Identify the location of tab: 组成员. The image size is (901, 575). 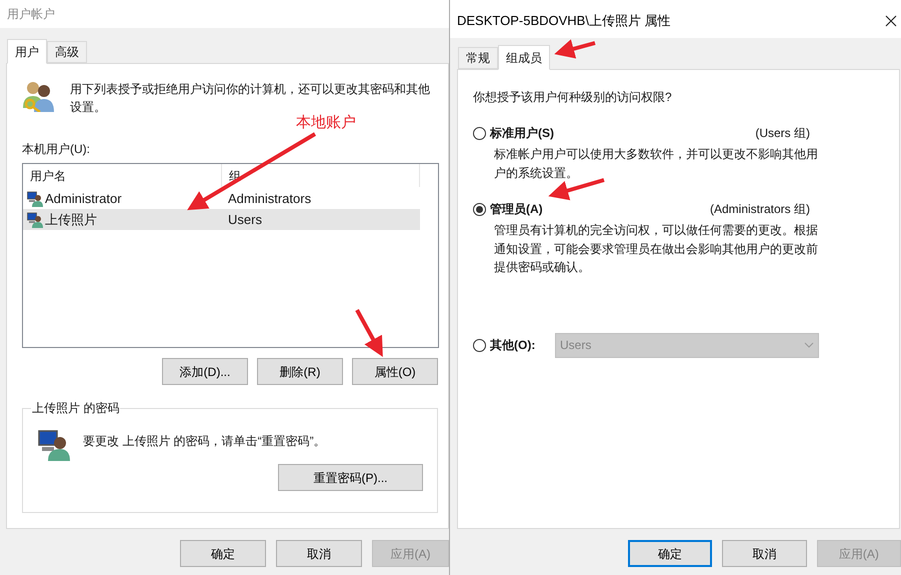
(524, 57).